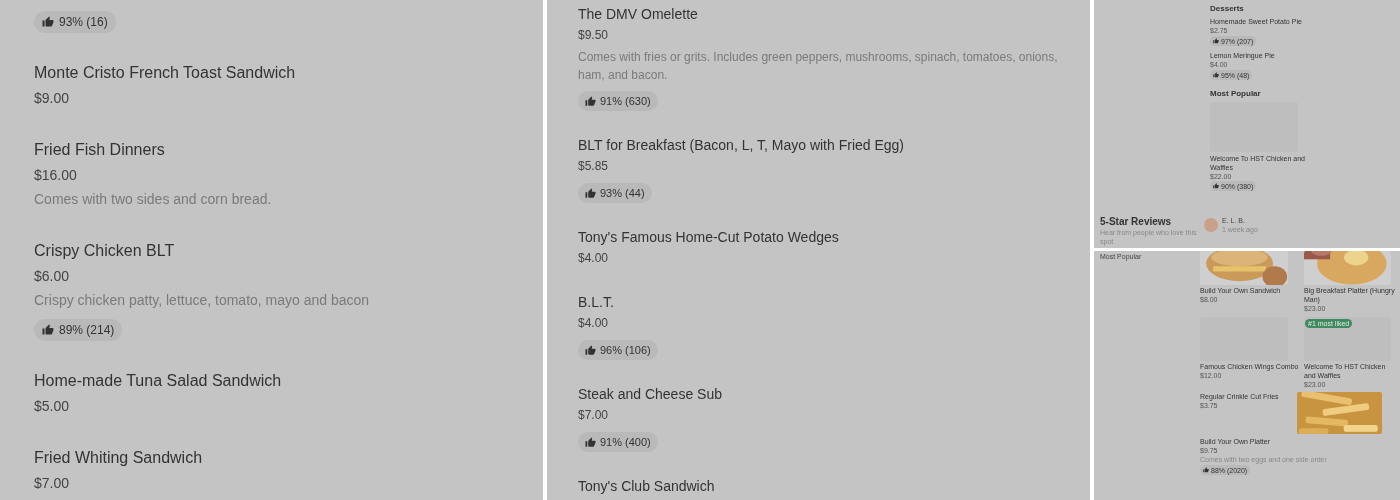  Describe the element at coordinates (52, 406) in the screenshot. I see `item-price: $5.00` at that location.